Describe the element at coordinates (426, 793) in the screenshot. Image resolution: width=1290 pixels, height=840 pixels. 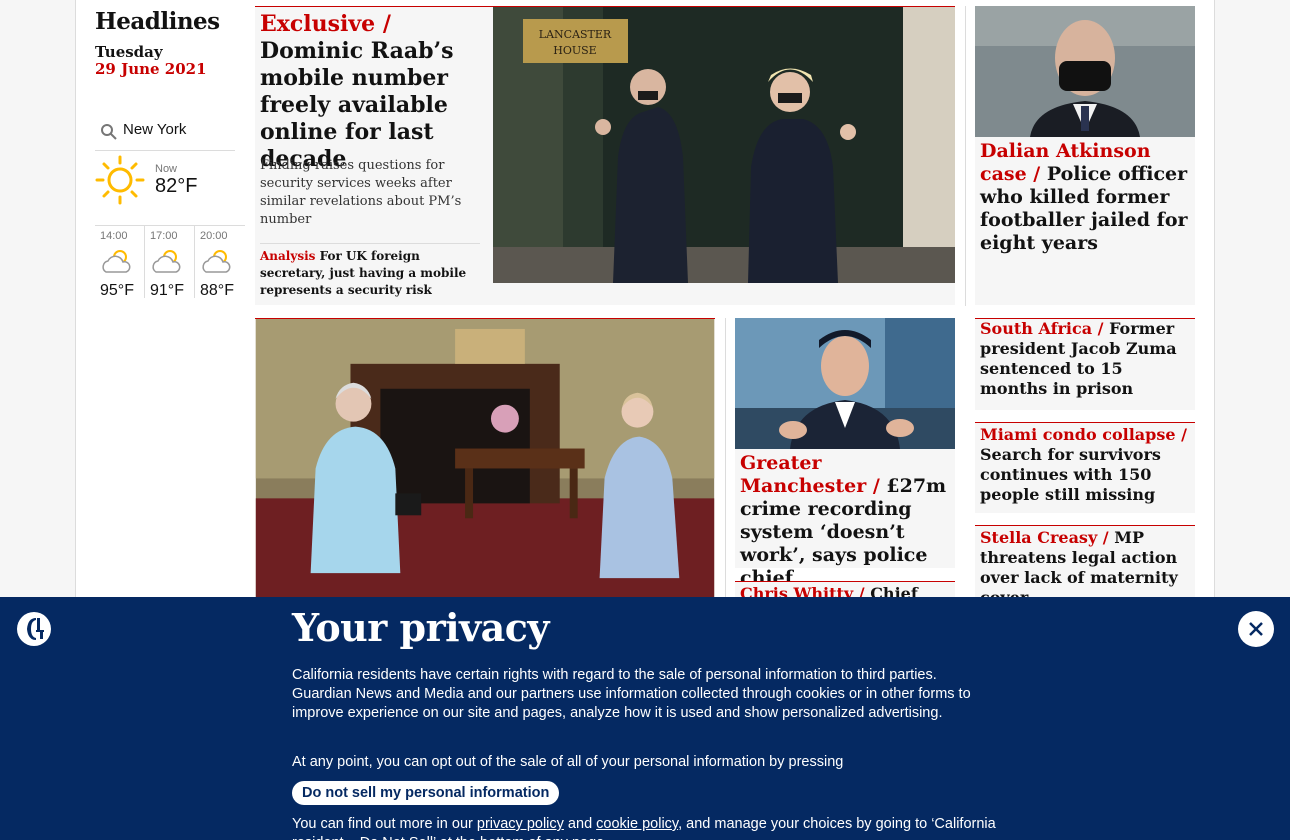
I see `do-not-sell-button: Do not sell my personal information` at that location.